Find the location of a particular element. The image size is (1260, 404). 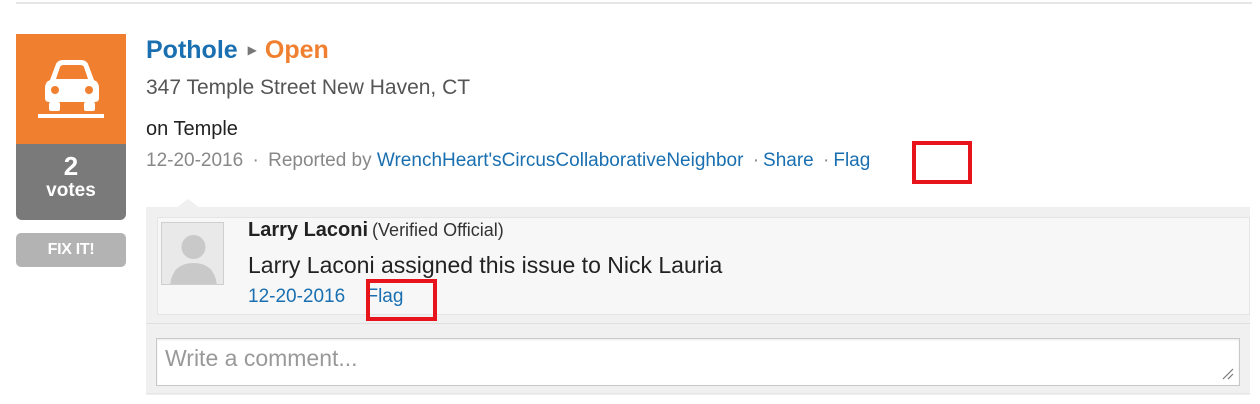

share-link: Share is located at coordinates (788, 160).